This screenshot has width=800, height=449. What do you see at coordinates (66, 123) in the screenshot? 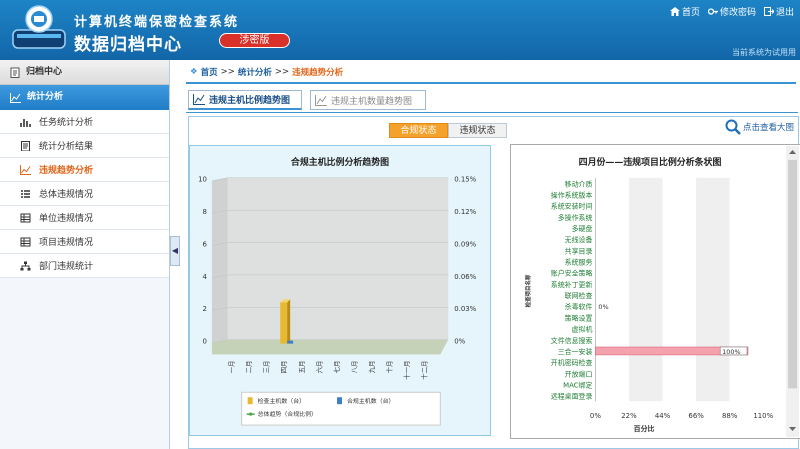
I see `sidebar-item-label: 任务统计分析` at bounding box center [66, 123].